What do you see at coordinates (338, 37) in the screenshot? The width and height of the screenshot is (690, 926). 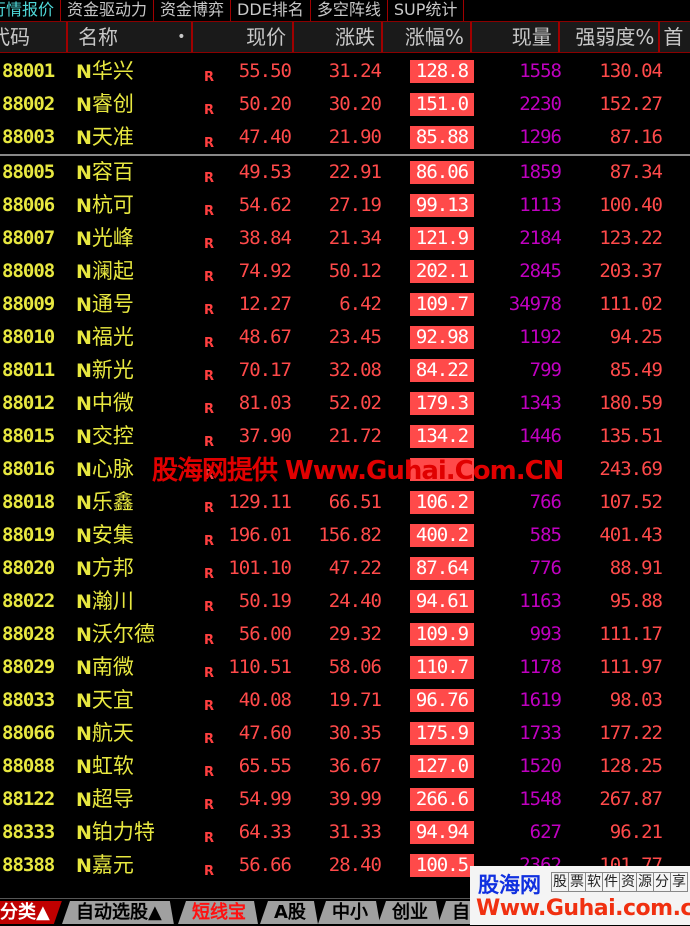 I see `col-change: 涨跌` at bounding box center [338, 37].